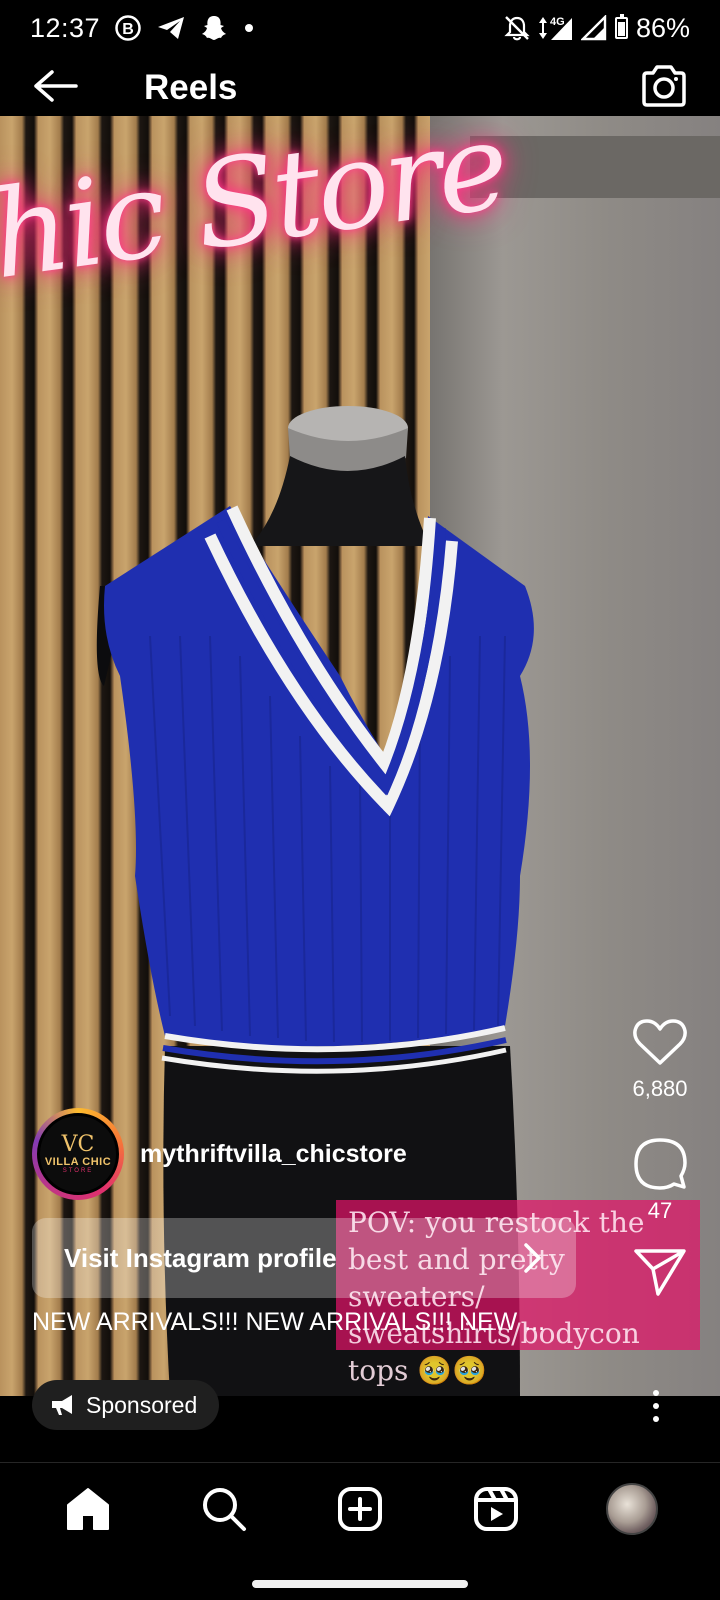  I want to click on sponsored-badge: Sponsored, so click(126, 1405).